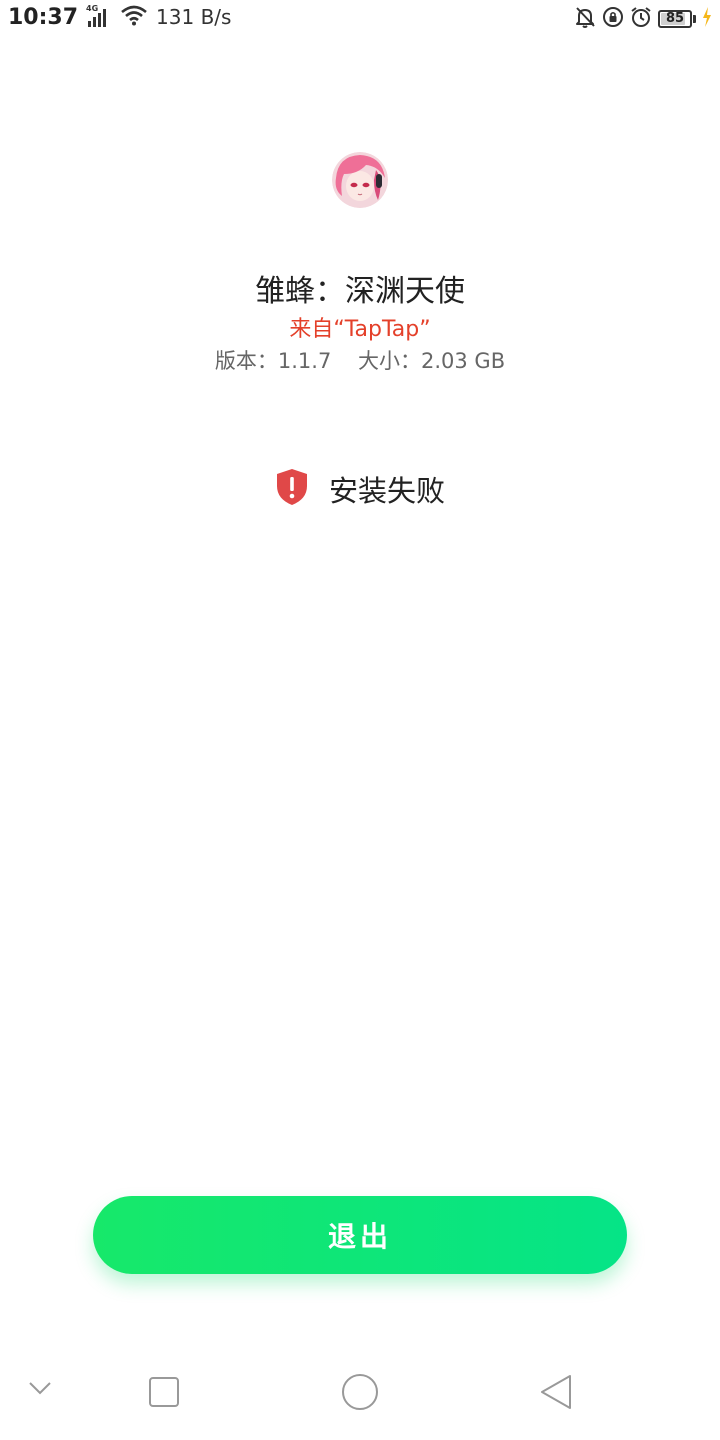 The height and width of the screenshot is (1440, 720). I want to click on app-source: 来自“TapTap”, so click(360, 329).